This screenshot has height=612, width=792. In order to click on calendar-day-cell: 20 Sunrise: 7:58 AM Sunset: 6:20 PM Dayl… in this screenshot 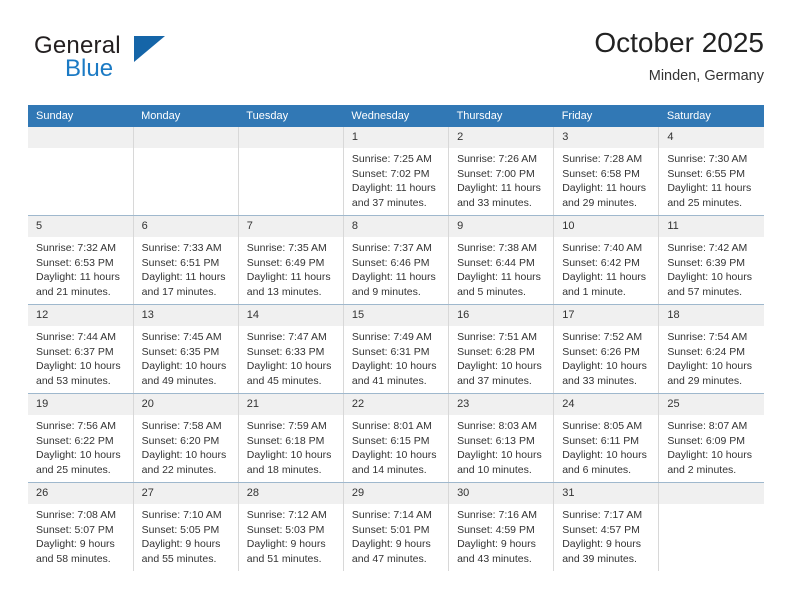, I will do `click(186, 438)`.